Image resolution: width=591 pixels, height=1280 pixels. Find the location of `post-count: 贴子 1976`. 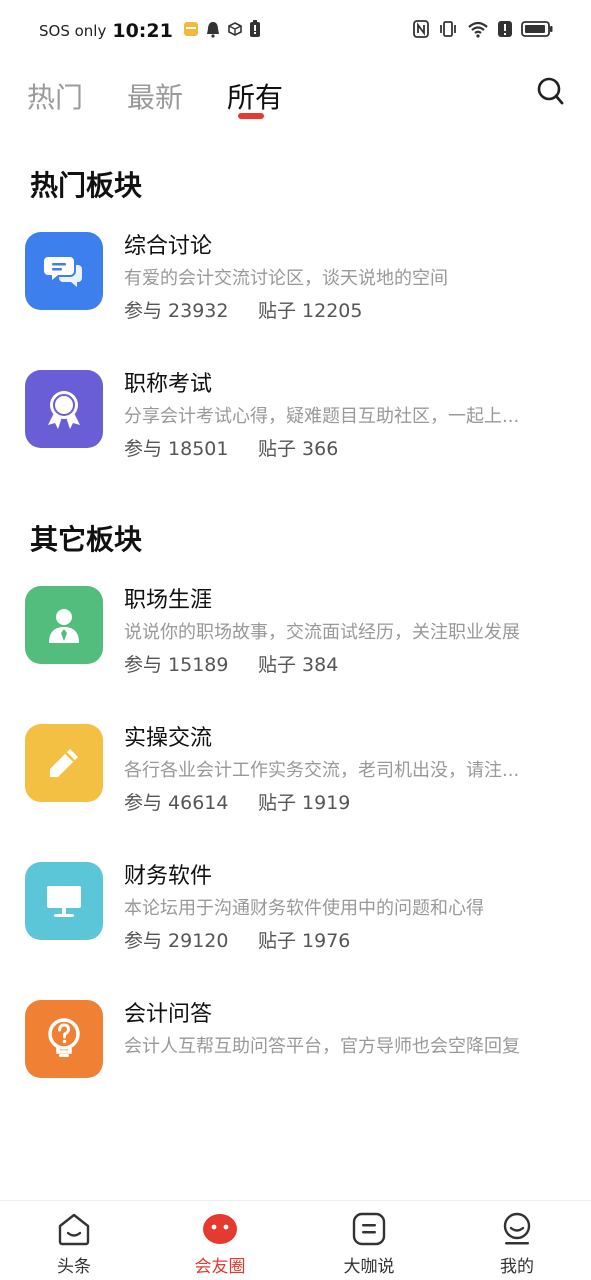

post-count: 贴子 1976 is located at coordinates (304, 941).